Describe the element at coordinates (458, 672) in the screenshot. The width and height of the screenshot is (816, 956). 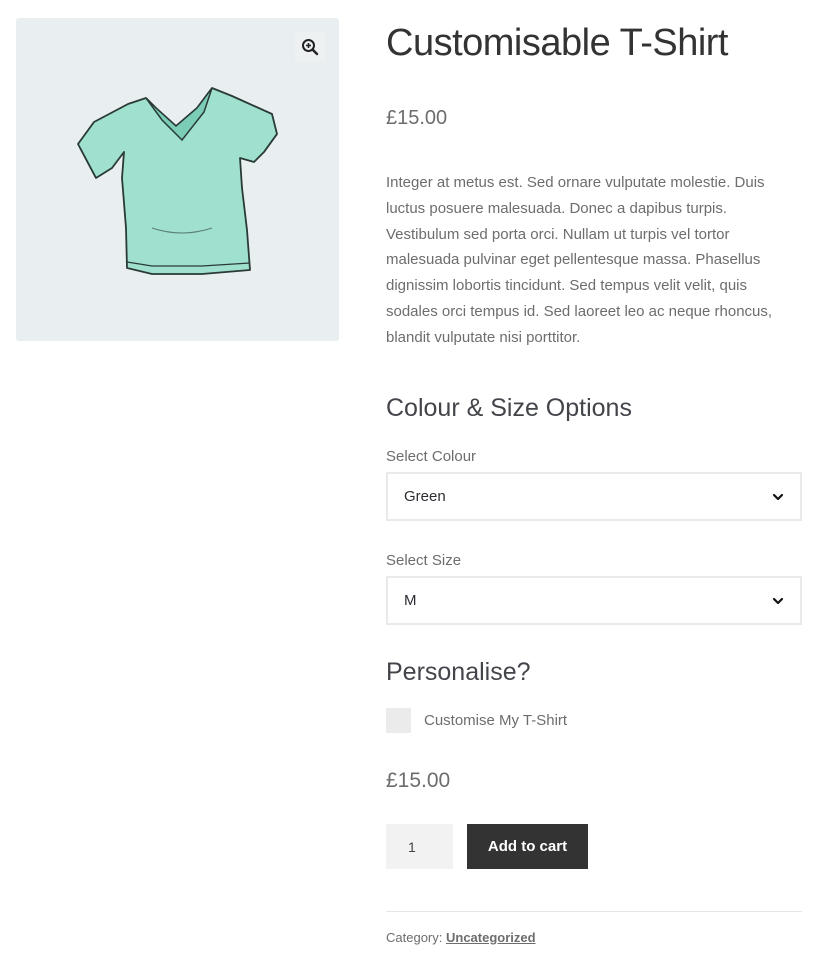
I see `personalise-heading: Personalise?` at that location.